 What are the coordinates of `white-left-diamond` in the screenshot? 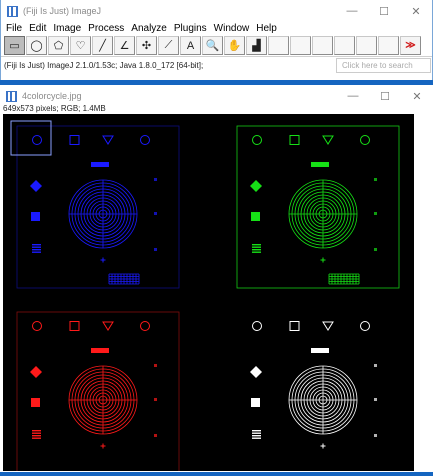 It's located at (256, 372).